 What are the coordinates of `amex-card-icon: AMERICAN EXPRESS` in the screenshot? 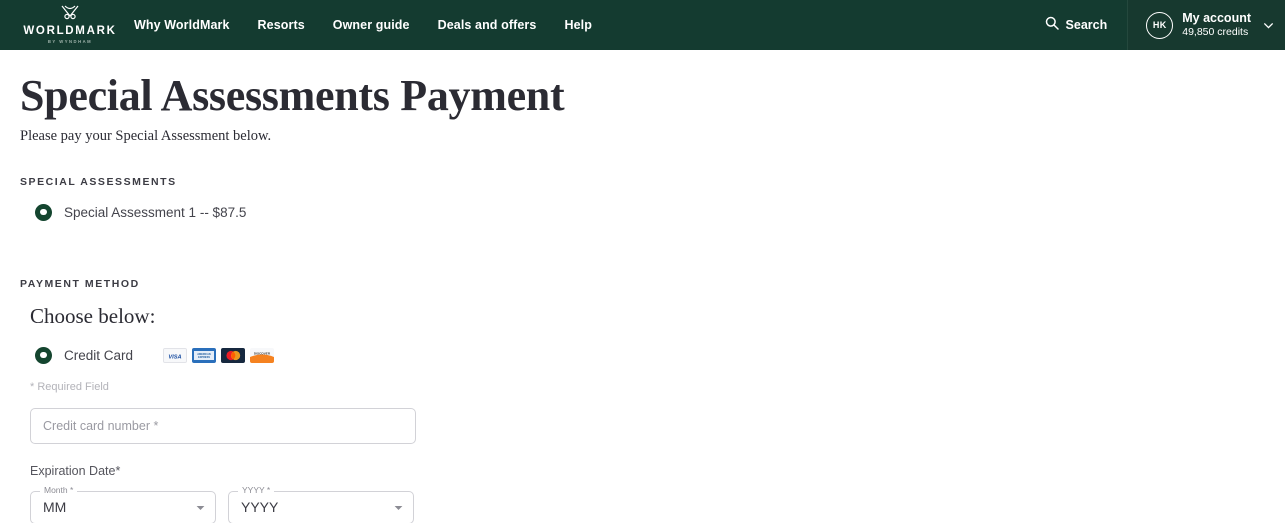 It's located at (204, 355).